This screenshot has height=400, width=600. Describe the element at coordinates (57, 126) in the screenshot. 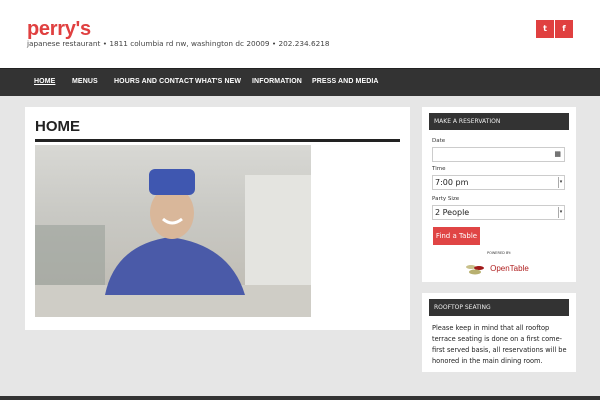

I see `page-title: HOME` at that location.